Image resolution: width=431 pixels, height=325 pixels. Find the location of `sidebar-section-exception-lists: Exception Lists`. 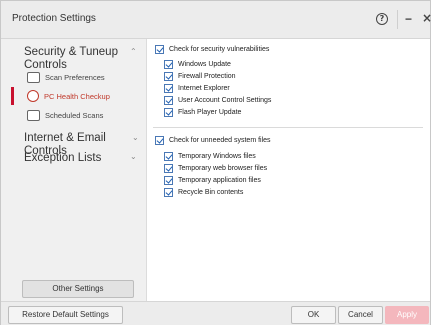

sidebar-section-exception-lists: Exception Lists is located at coordinates (62, 158).